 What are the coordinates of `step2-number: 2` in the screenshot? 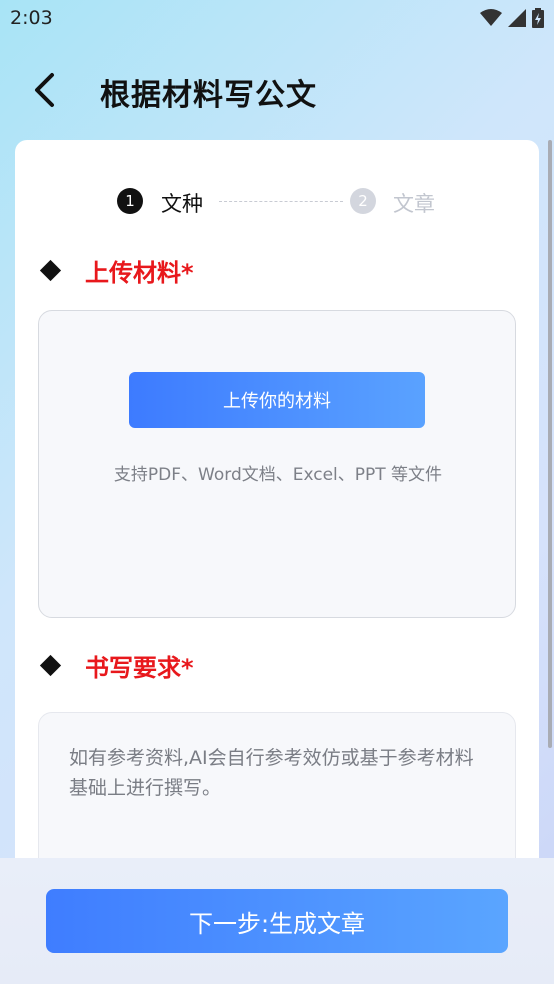 It's located at (363, 201).